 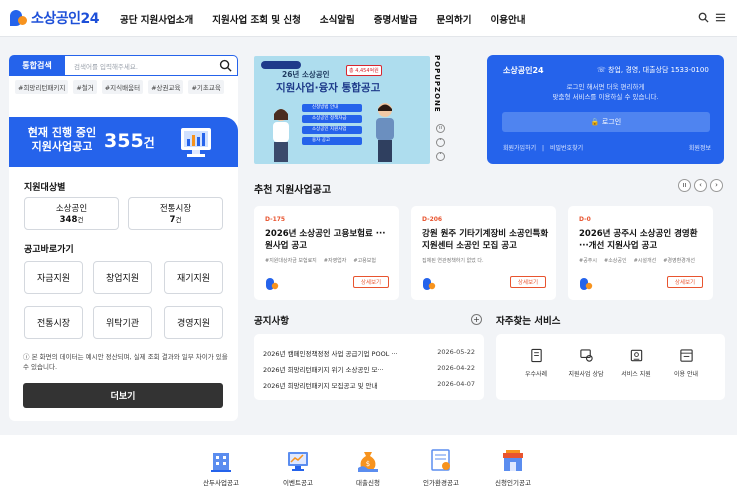 I want to click on quick-button-fund: 자금지원, so click(x=53, y=277).